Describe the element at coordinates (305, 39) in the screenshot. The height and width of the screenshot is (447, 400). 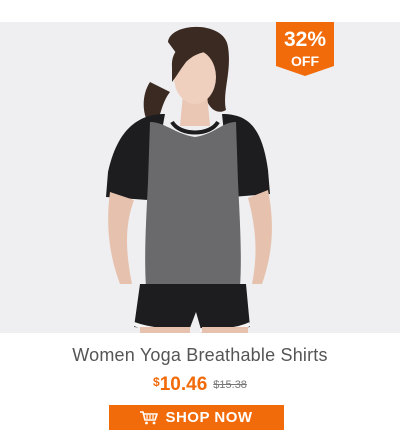
I see `discount-percent: 32%` at that location.